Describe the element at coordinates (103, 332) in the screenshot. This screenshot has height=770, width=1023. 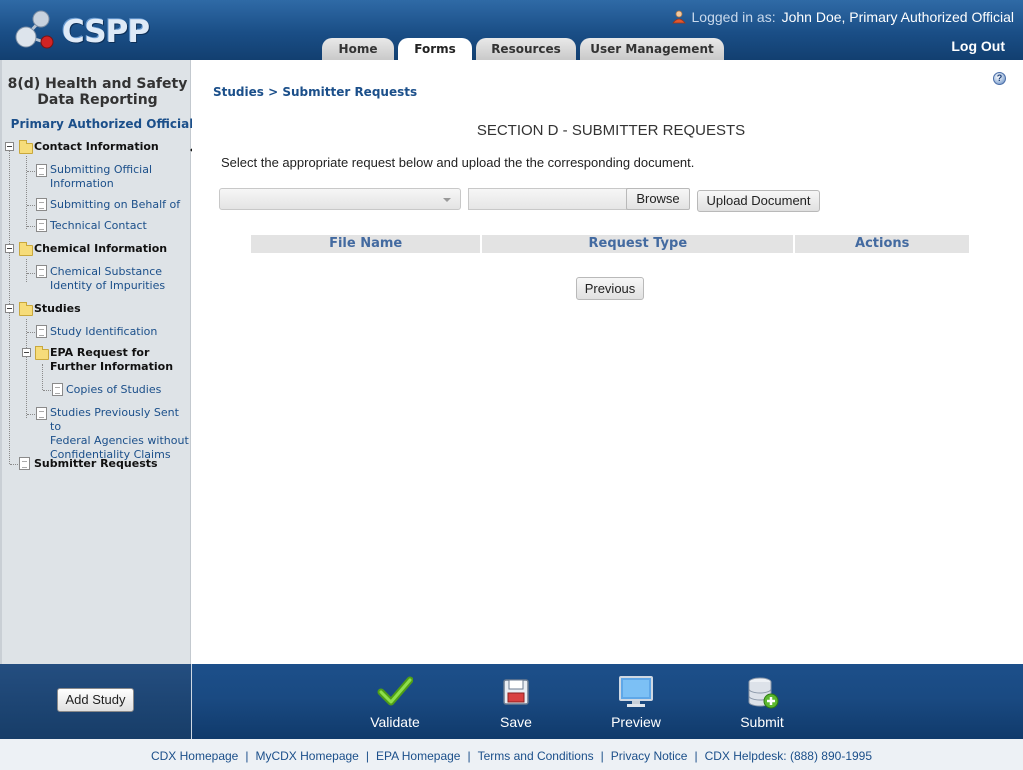
I see `tree-item-study-identification: Study Identification` at that location.